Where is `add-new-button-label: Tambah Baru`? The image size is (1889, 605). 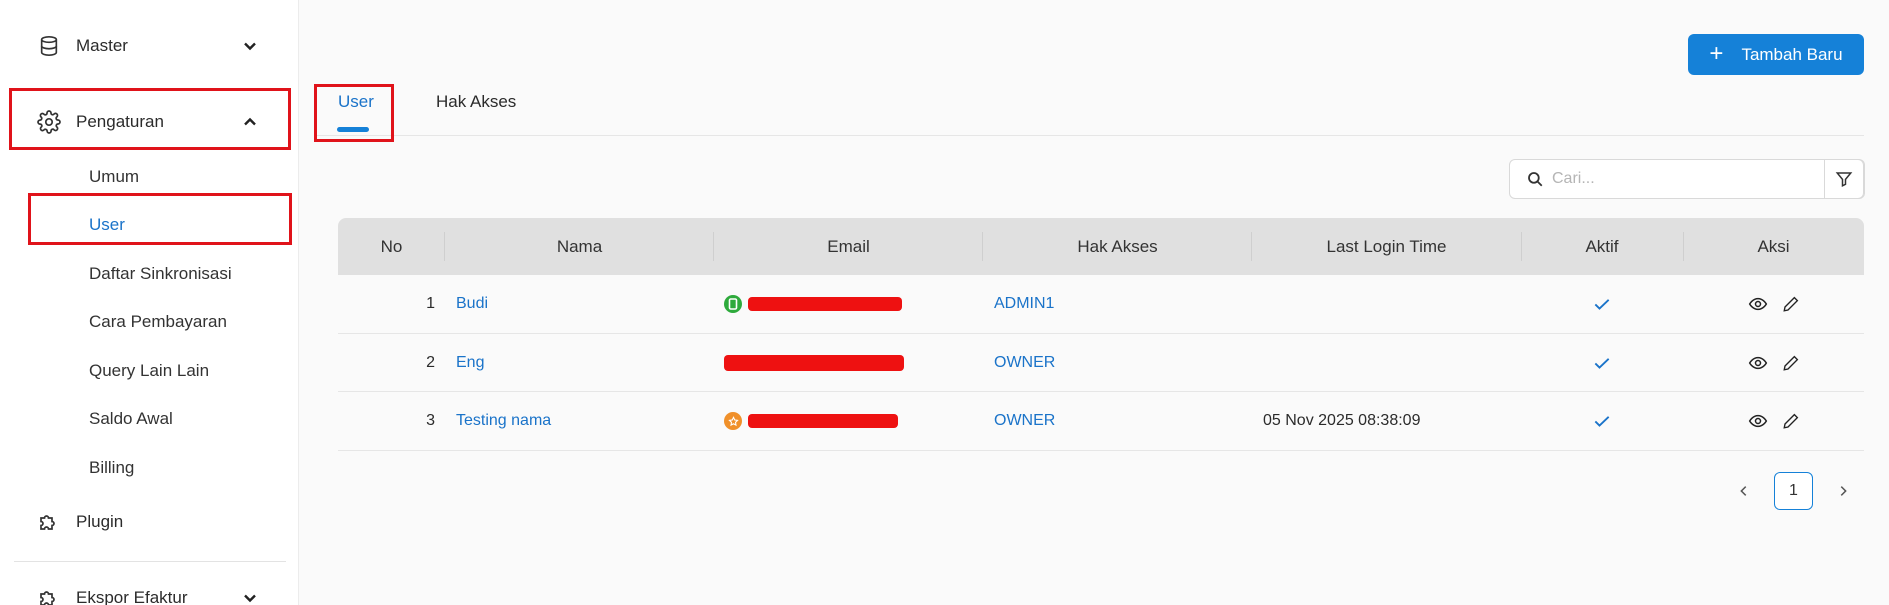
add-new-button-label: Tambah Baru is located at coordinates (1792, 54).